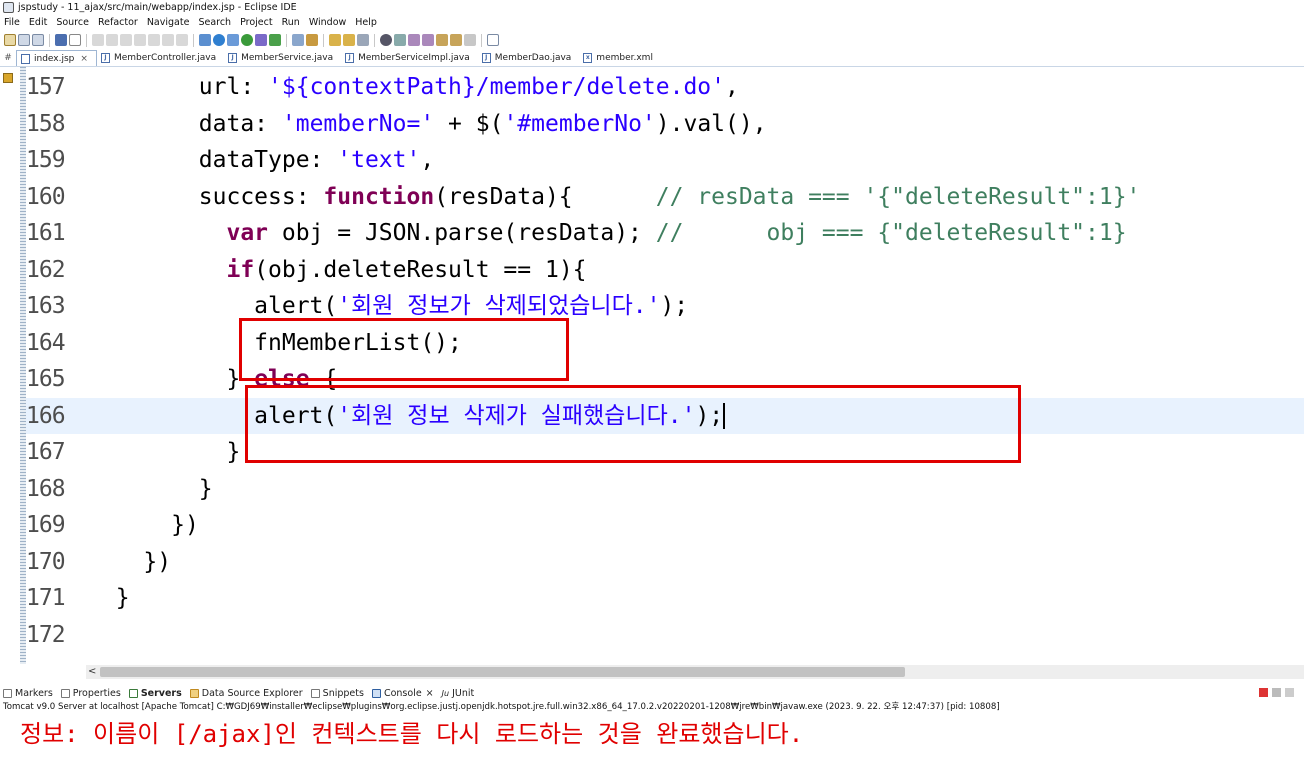  I want to click on search-icon, so click(400, 40).